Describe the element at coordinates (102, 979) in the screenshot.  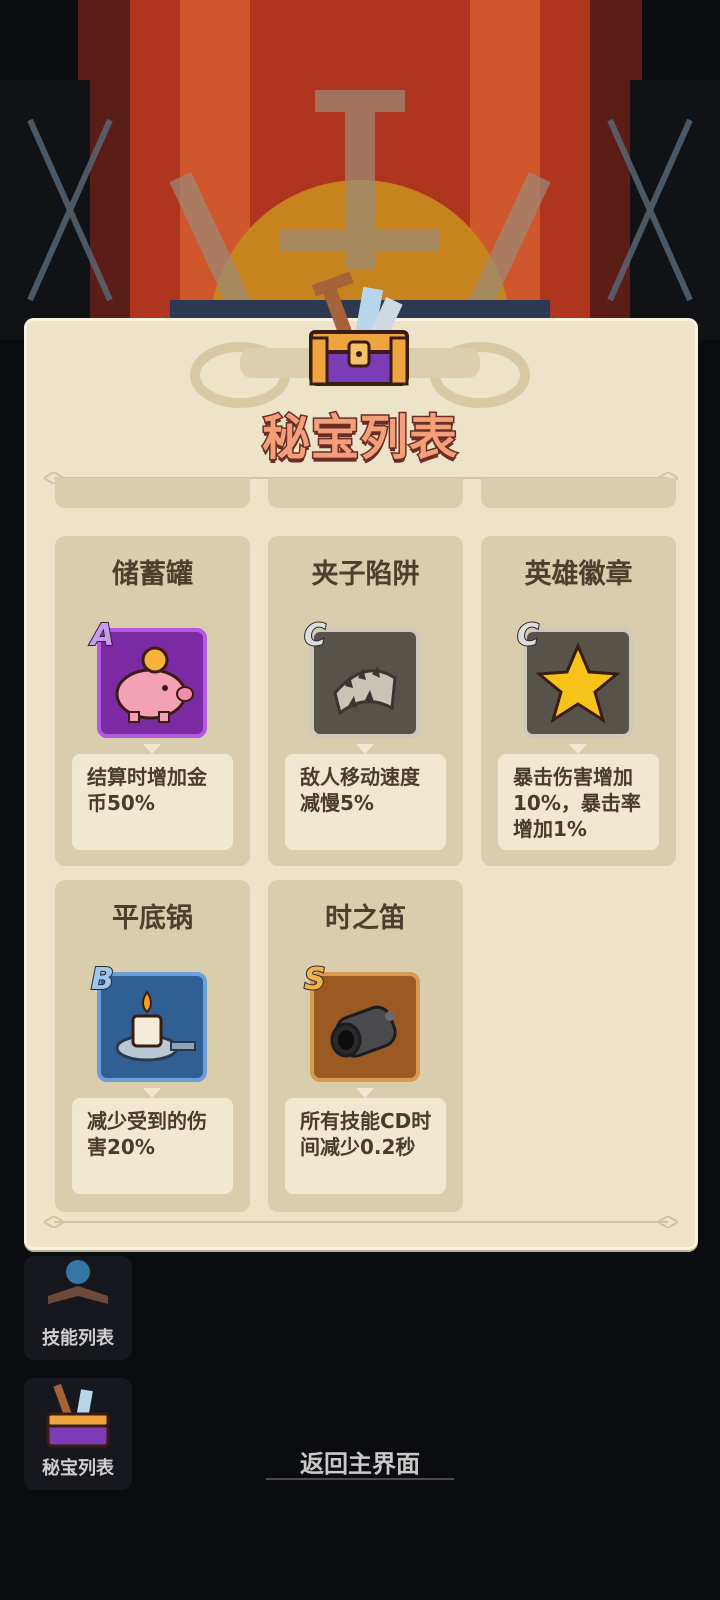
I see `grade-badge: B` at that location.